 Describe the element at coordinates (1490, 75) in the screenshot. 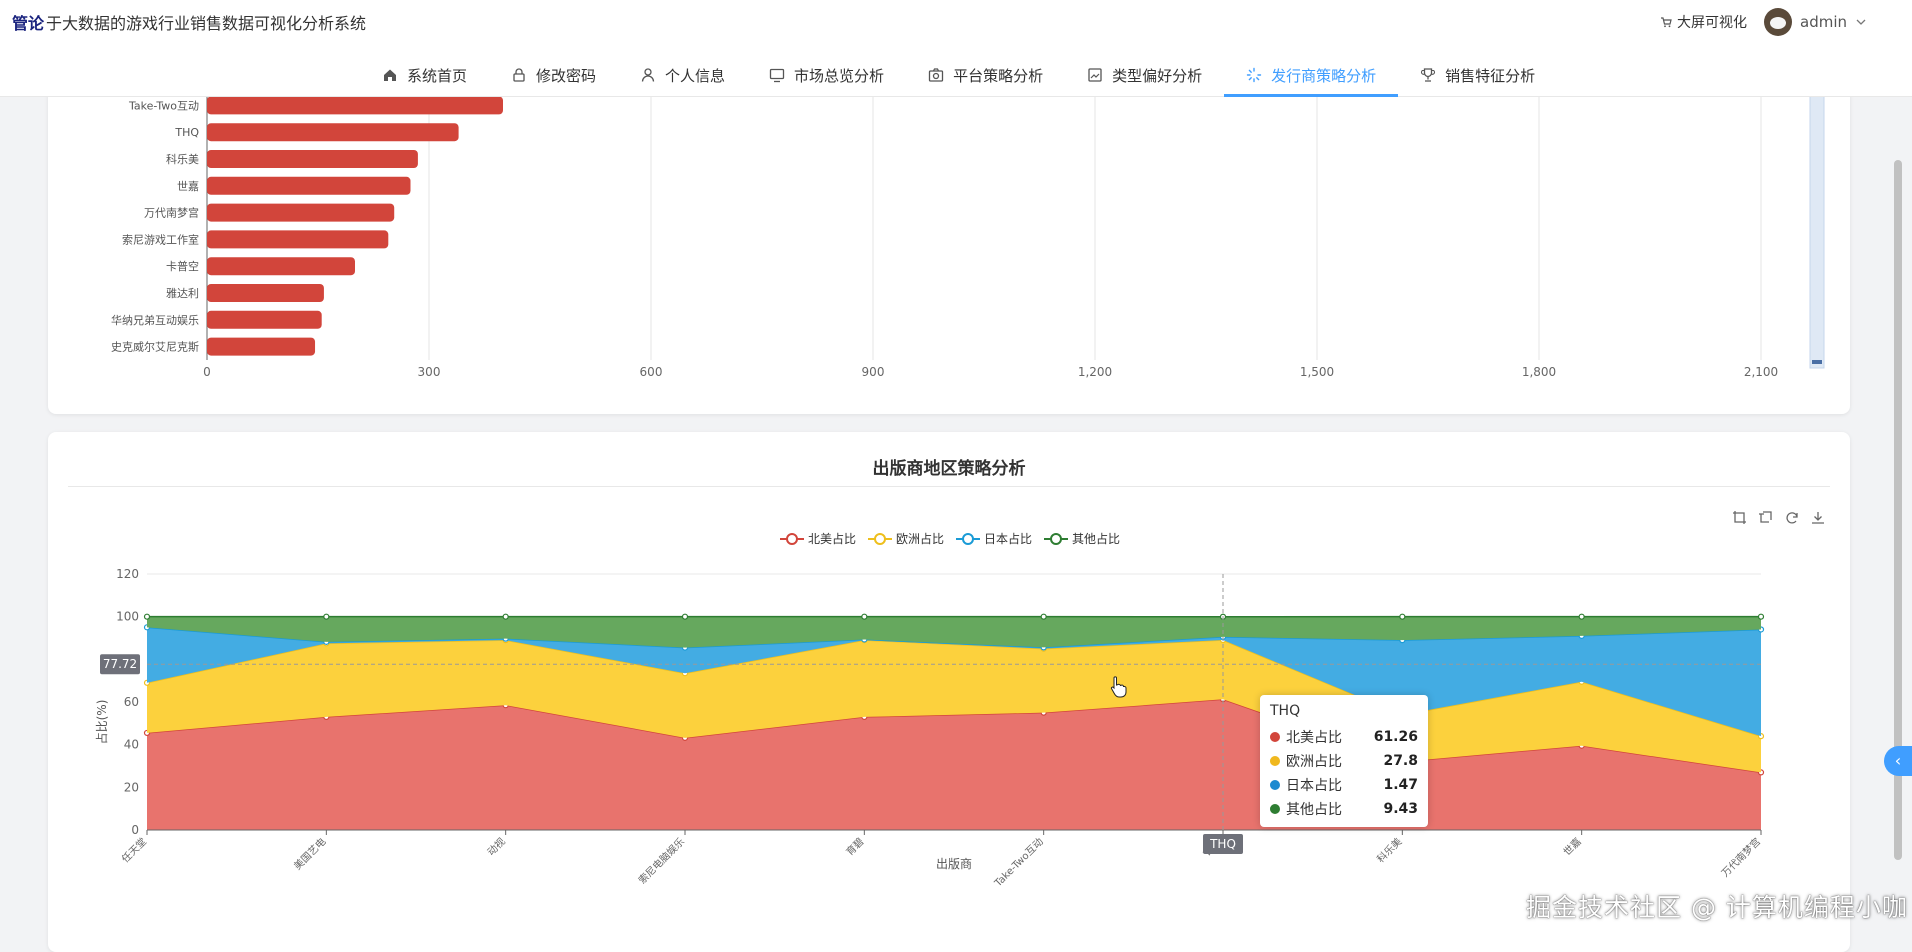

I see `nav-item-label: 销售特征分析` at that location.